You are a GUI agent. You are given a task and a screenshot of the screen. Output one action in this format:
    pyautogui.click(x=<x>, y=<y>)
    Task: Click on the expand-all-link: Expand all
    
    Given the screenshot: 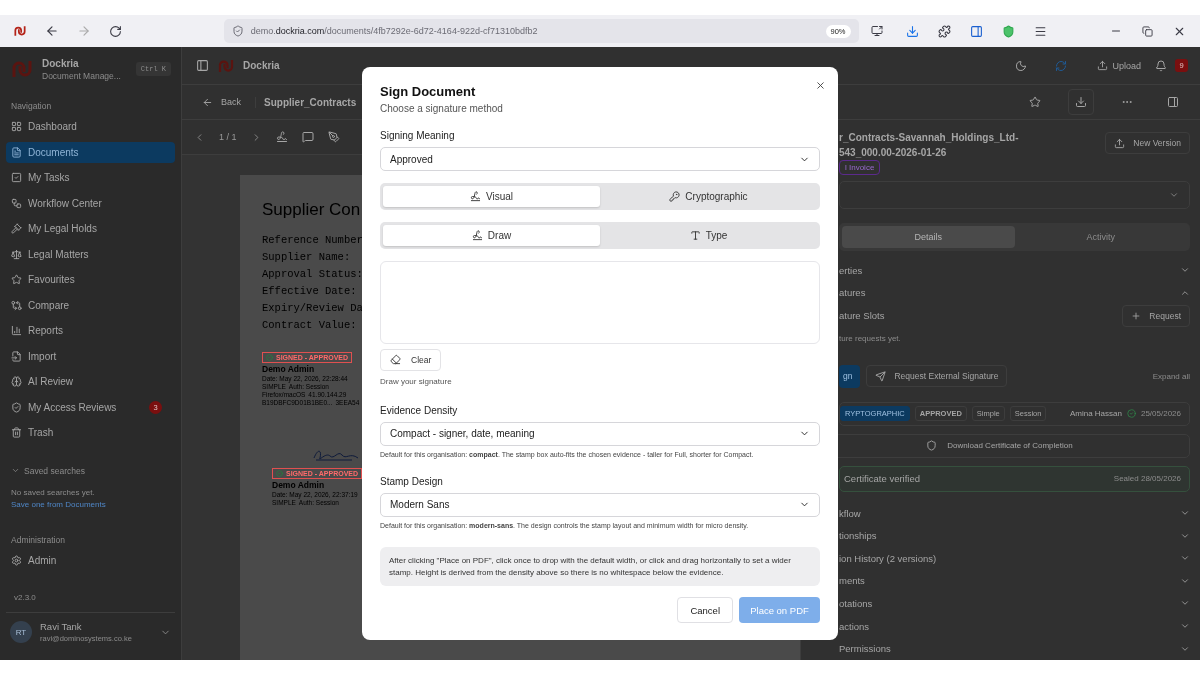 What is the action you would take?
    pyautogui.click(x=1171, y=376)
    